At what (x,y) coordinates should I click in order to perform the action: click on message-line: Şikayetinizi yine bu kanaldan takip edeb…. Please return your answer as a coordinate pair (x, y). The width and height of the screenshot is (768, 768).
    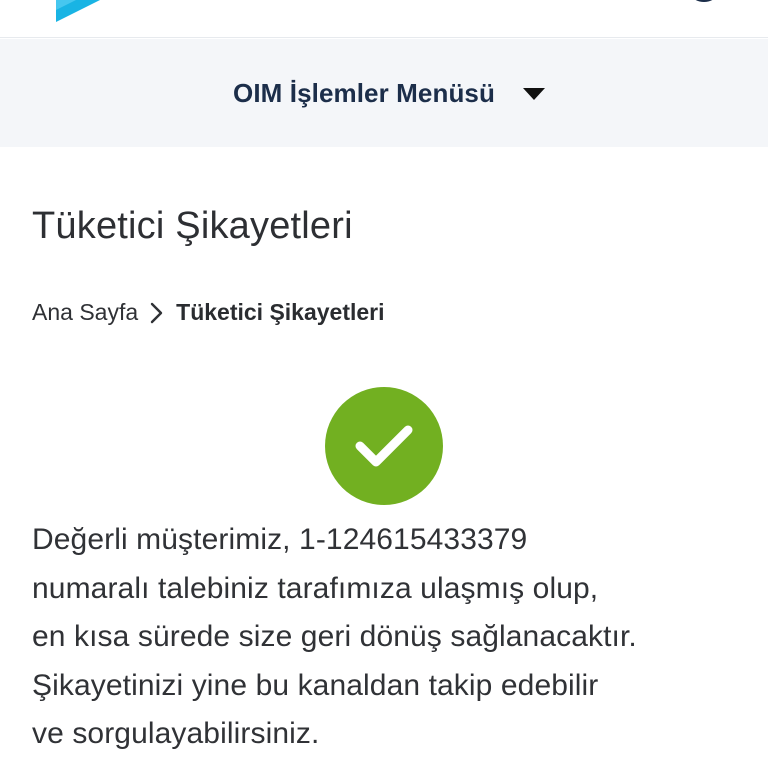
    Looking at the image, I should click on (315, 685).